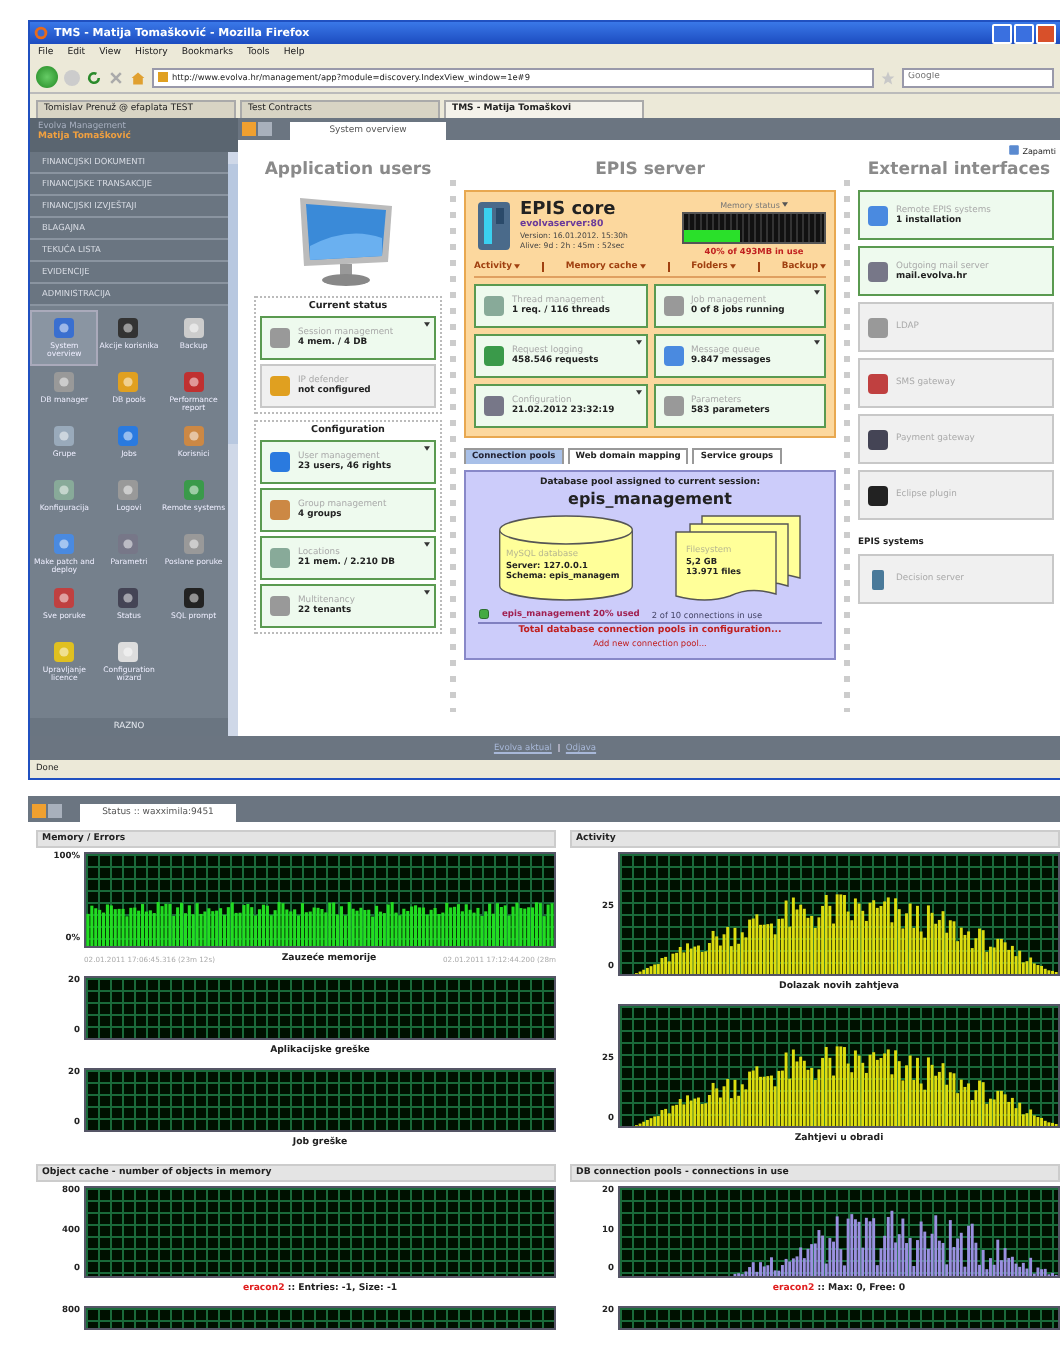 Image resolution: width=1060 pixels, height=1348 pixels. What do you see at coordinates (1024, 33) in the screenshot?
I see `maximize-button` at bounding box center [1024, 33].